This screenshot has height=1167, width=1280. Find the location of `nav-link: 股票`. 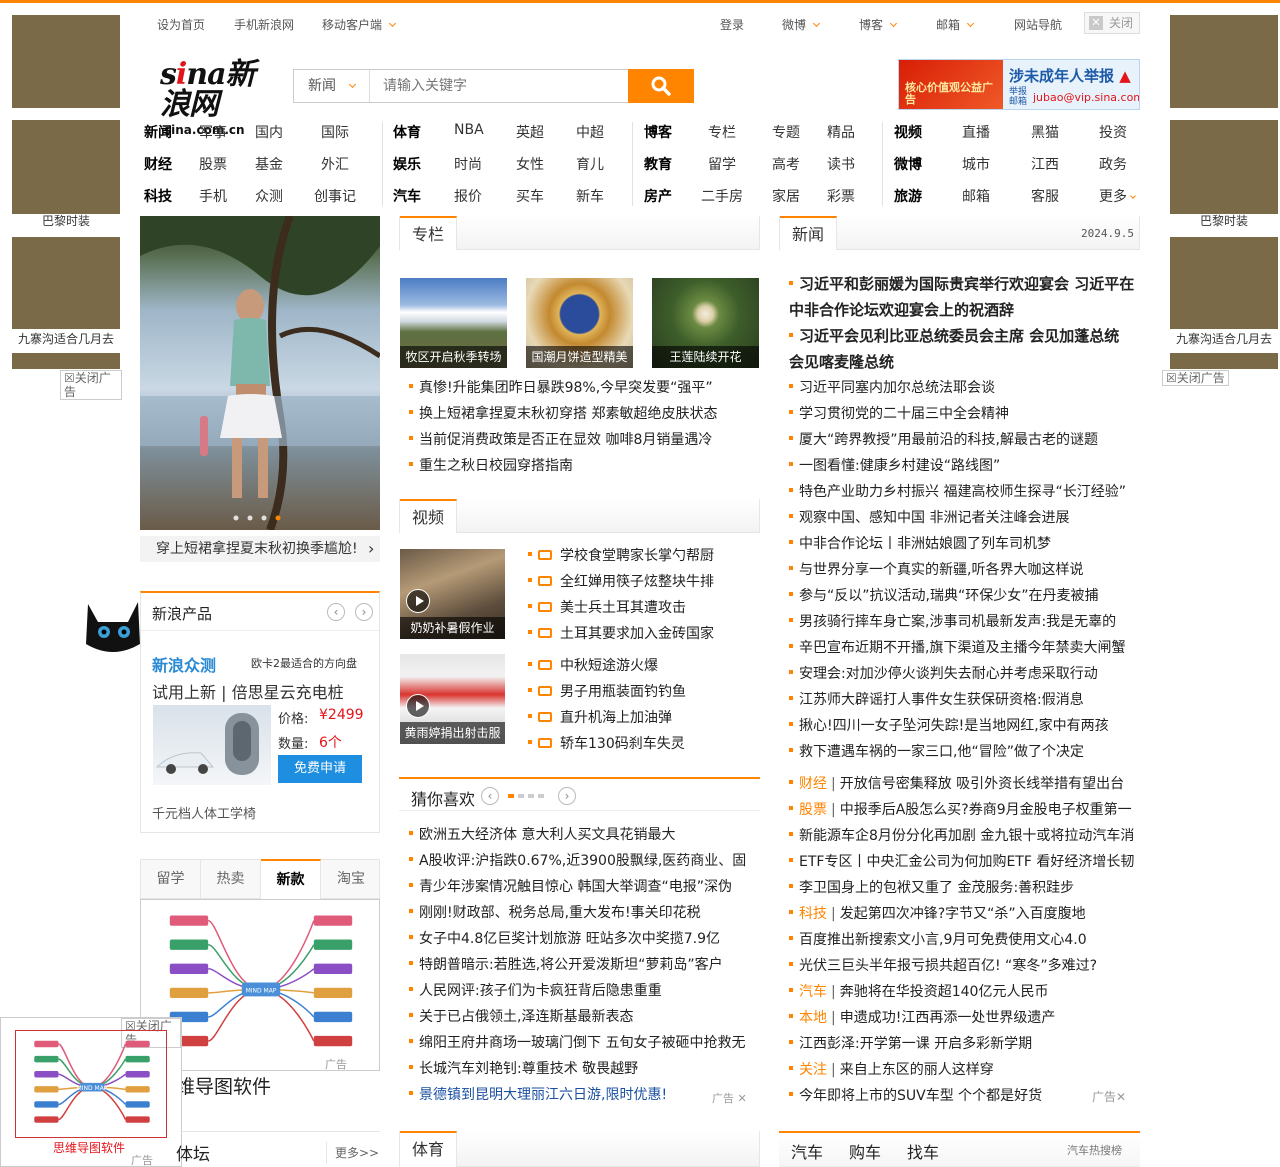

nav-link: 股票 is located at coordinates (213, 164).